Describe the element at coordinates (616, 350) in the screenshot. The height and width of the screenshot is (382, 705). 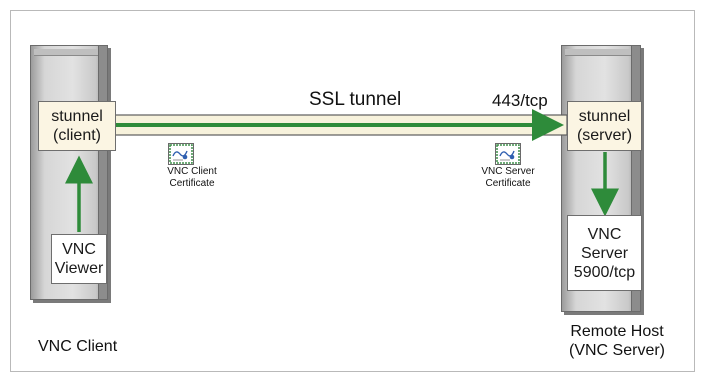
I see `remote-host-caption-line2: (VNC Server)` at that location.